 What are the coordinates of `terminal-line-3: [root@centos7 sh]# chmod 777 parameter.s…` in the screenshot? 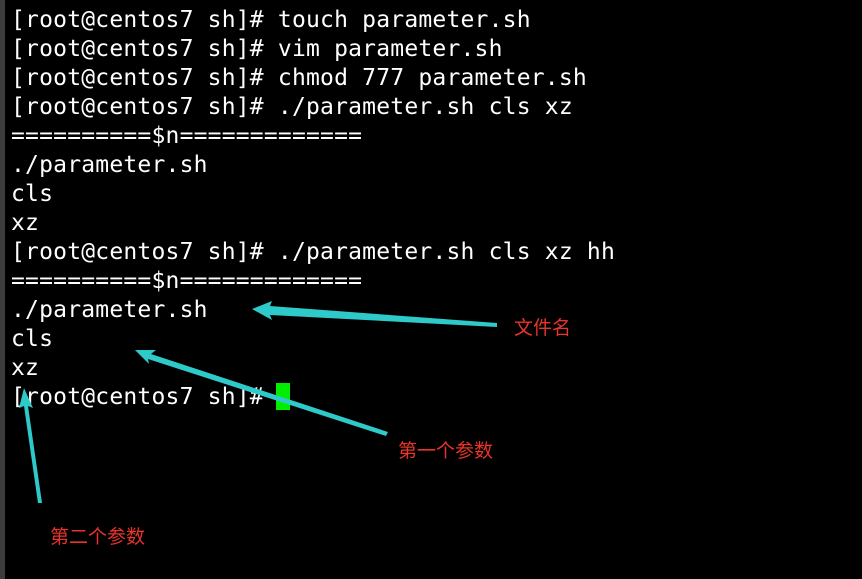 It's located at (299, 78).